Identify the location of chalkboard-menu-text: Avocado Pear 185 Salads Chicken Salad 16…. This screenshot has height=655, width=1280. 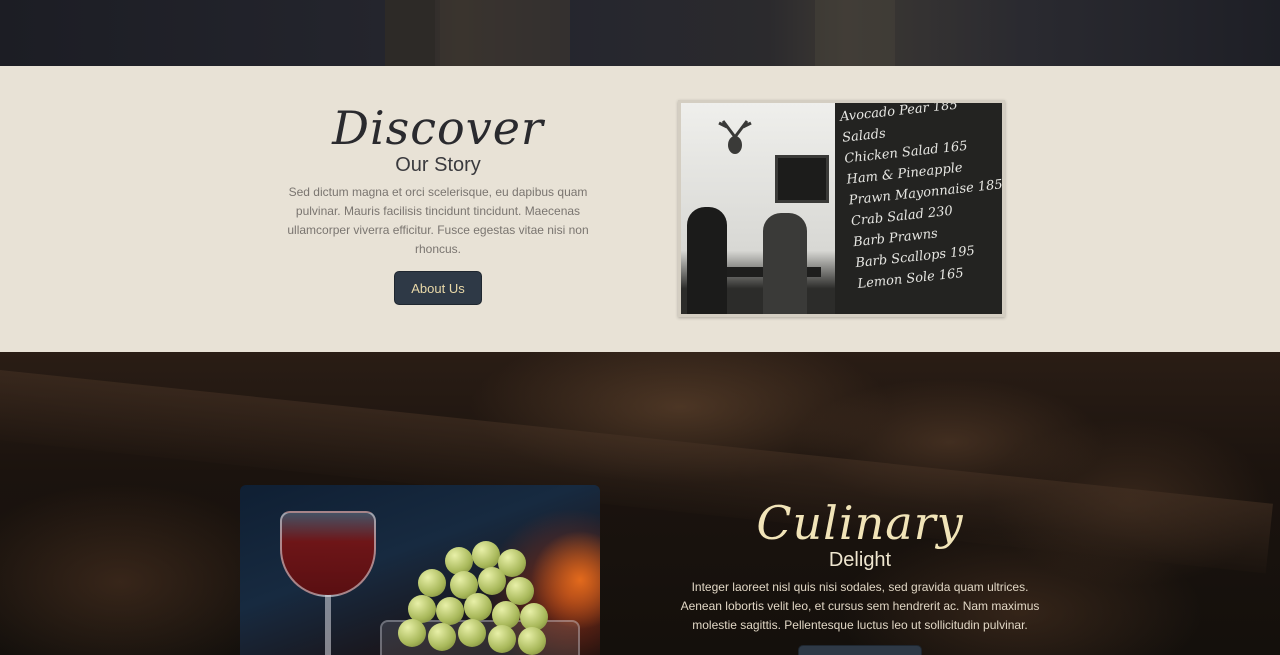
(920, 207).